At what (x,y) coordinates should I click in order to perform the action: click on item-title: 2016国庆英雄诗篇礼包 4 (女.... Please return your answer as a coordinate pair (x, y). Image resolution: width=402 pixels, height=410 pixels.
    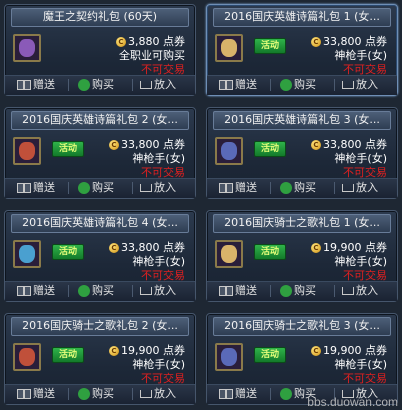
    Looking at the image, I should click on (100, 223).